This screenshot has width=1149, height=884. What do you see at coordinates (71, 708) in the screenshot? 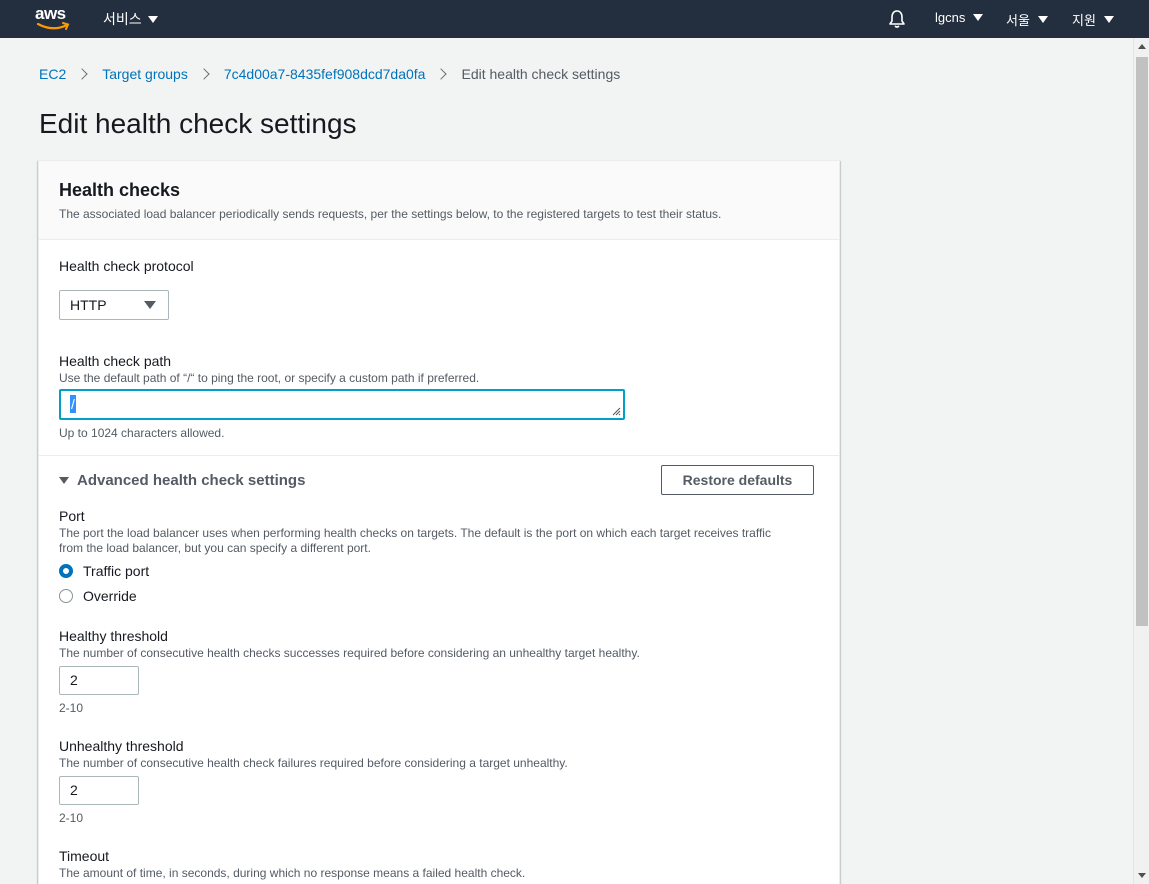
I see `healthy-threshold-range: 2-10` at bounding box center [71, 708].